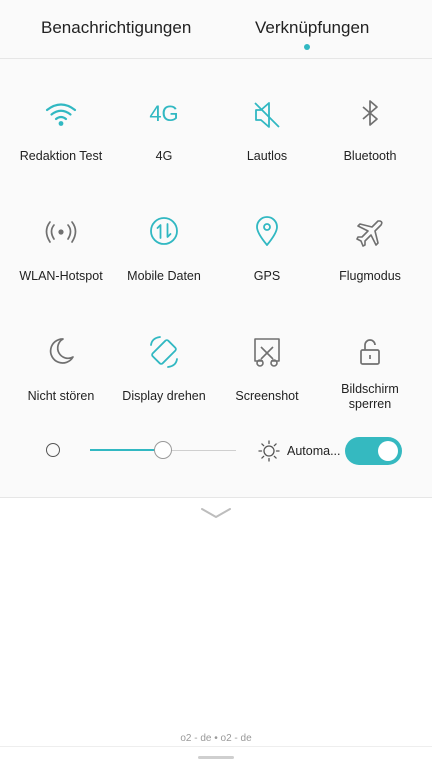 This screenshot has width=432, height=768. I want to click on mobile-data-icon, so click(164, 233).